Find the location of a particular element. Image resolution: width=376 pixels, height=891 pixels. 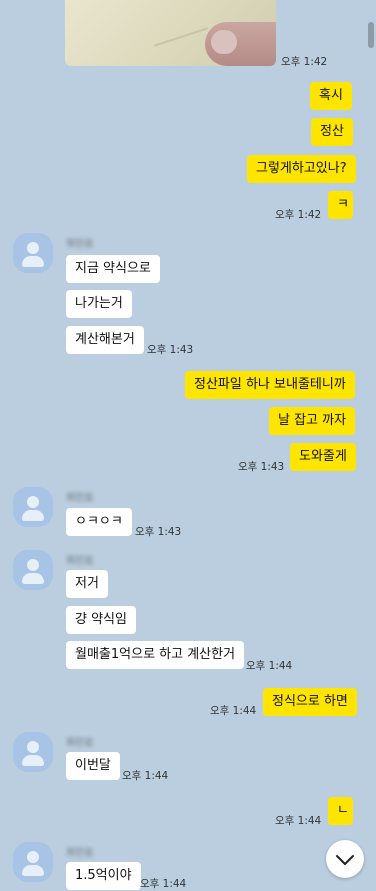

other-message-bubble: 걍 약식임 is located at coordinates (101, 620).